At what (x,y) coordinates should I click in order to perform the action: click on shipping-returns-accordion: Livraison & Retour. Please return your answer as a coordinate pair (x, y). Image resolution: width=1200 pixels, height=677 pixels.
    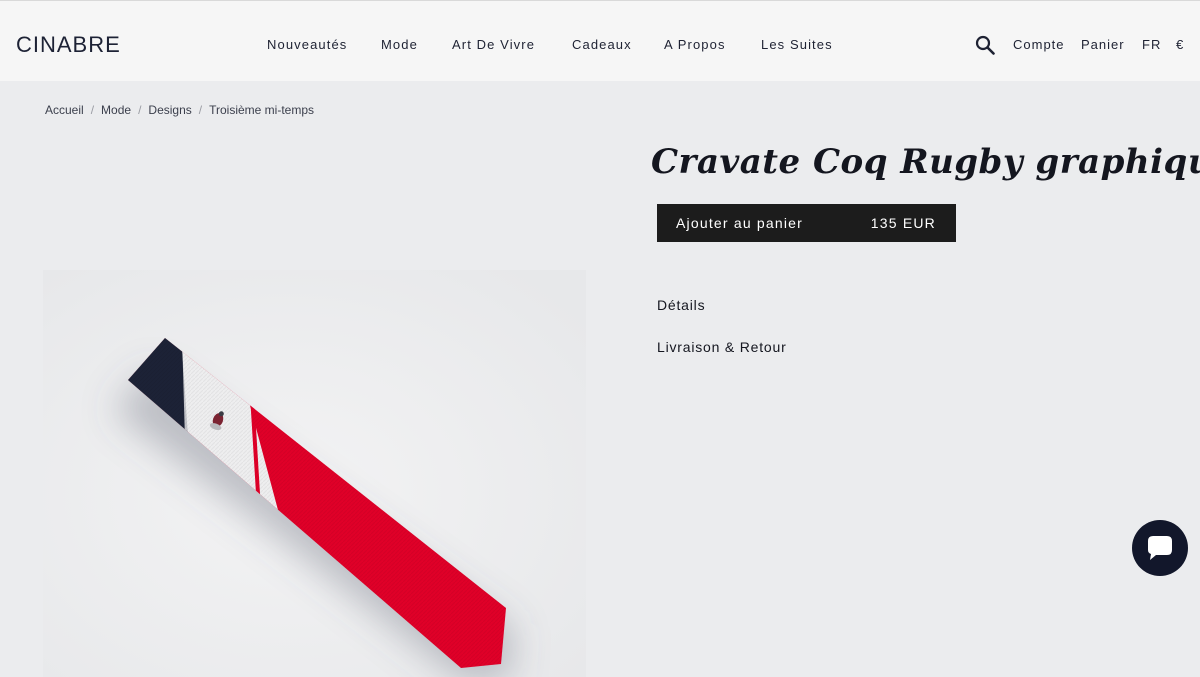
    Looking at the image, I should click on (722, 347).